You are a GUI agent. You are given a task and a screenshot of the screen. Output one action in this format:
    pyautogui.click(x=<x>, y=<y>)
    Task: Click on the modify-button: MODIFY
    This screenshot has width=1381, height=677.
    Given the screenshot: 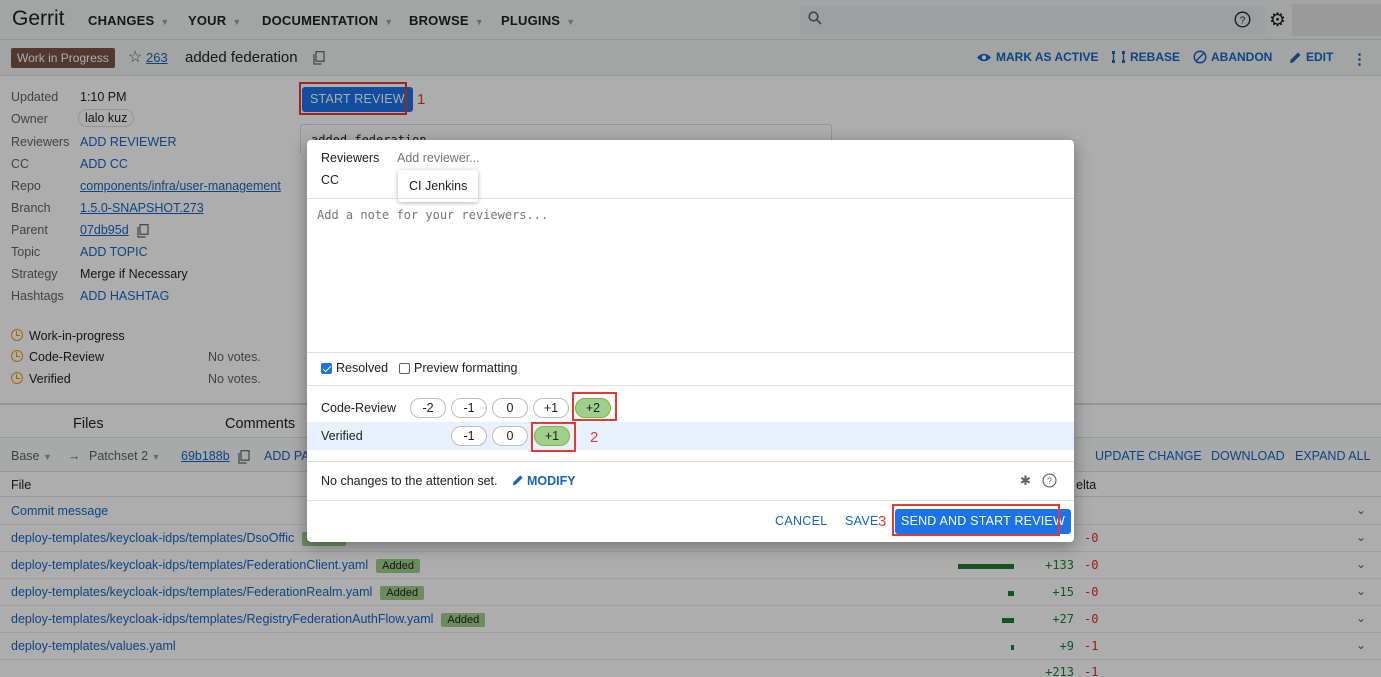 What is the action you would take?
    pyautogui.click(x=544, y=481)
    